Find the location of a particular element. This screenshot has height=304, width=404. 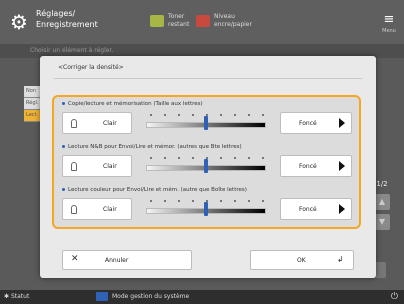

toner-icon is located at coordinates (157, 21).